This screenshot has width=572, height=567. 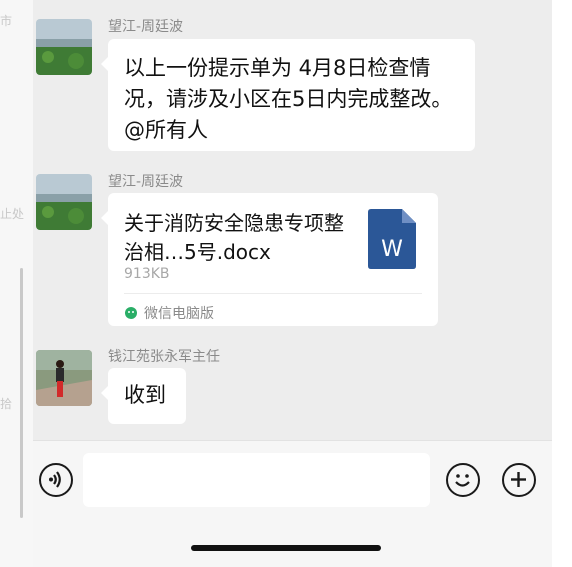 I want to click on file-message-card: 关于消防安全隐患专项整治相…5号.docx 913KB W 微信电脑版, so click(x=269, y=259).